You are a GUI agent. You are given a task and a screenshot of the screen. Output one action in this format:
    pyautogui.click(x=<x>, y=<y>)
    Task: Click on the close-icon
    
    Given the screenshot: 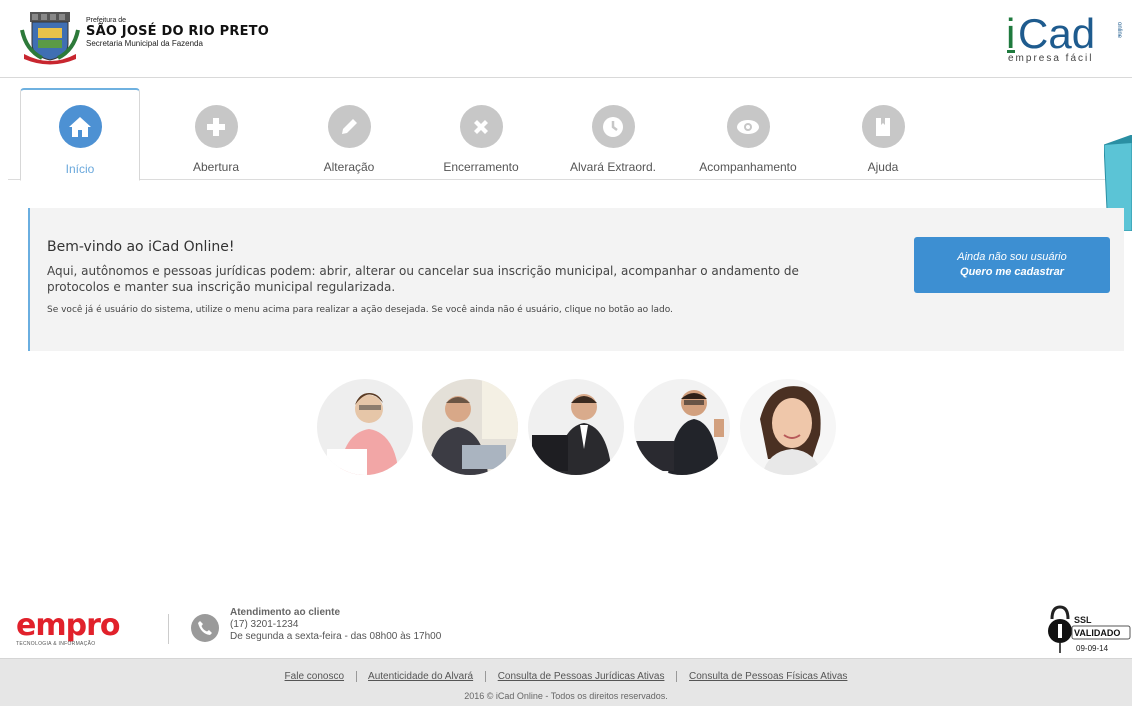 What is the action you would take?
    pyautogui.click(x=481, y=126)
    